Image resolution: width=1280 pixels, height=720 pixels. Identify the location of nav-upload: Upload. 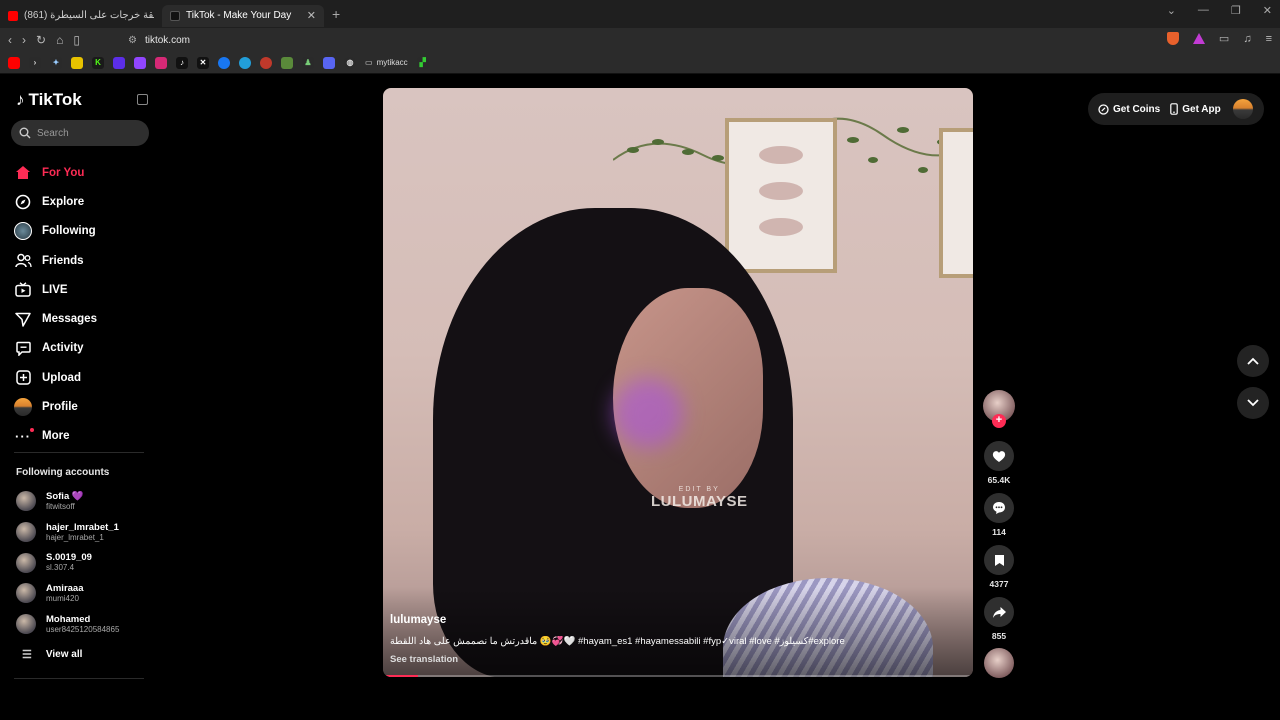
(84, 377).